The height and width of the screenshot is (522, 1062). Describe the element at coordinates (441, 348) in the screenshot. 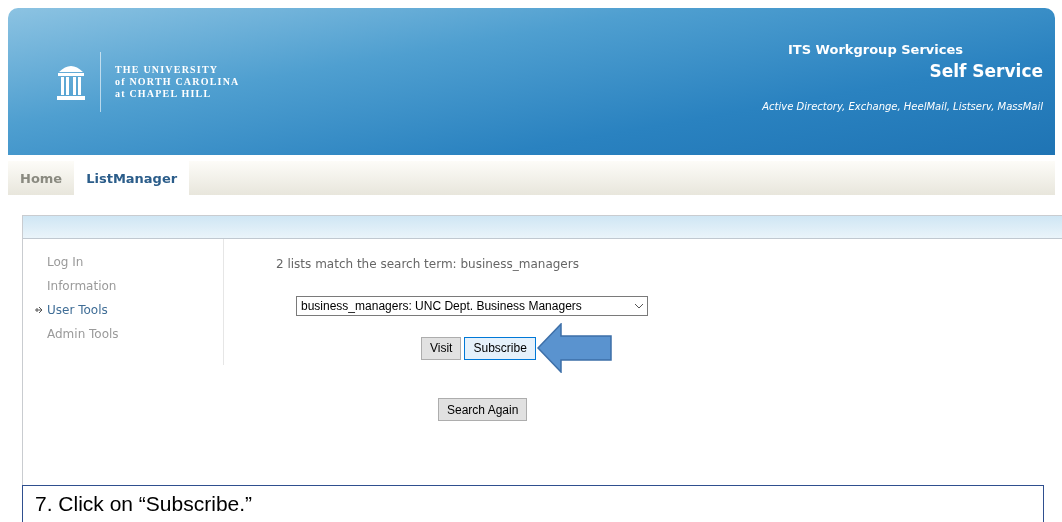

I see `action-button: Visit` at that location.